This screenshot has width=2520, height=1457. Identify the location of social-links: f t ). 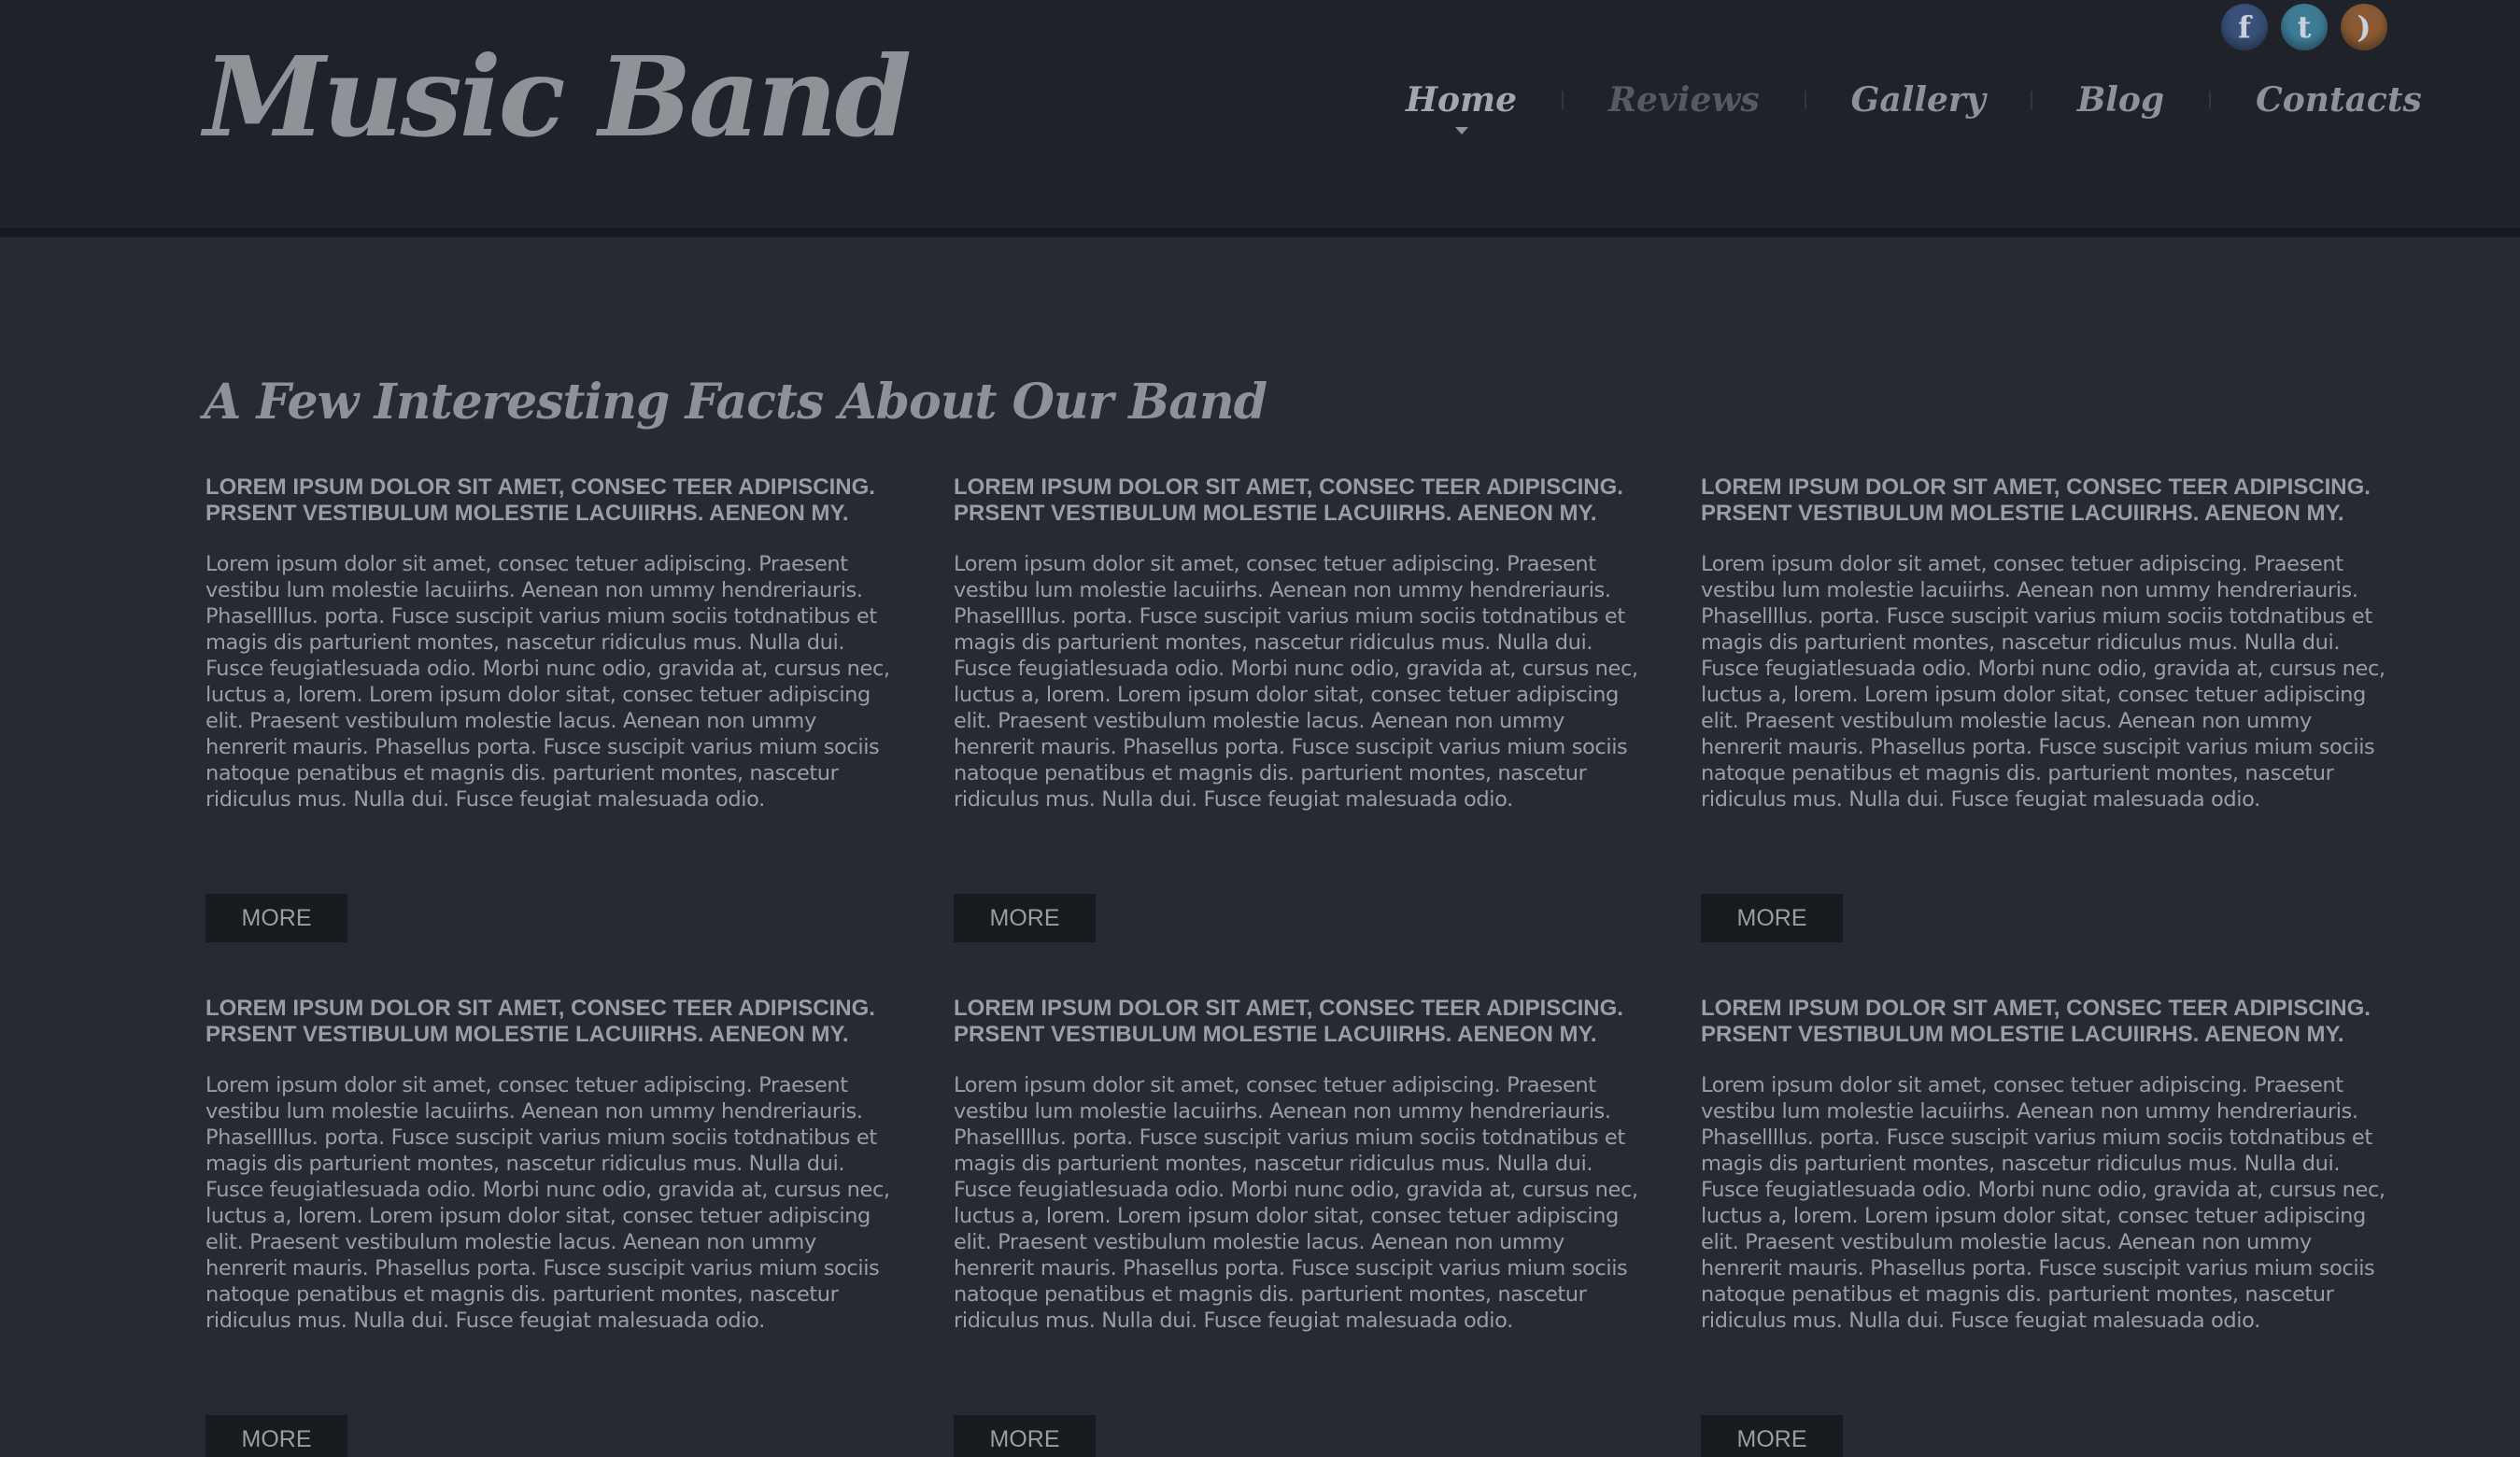
(2304, 27).